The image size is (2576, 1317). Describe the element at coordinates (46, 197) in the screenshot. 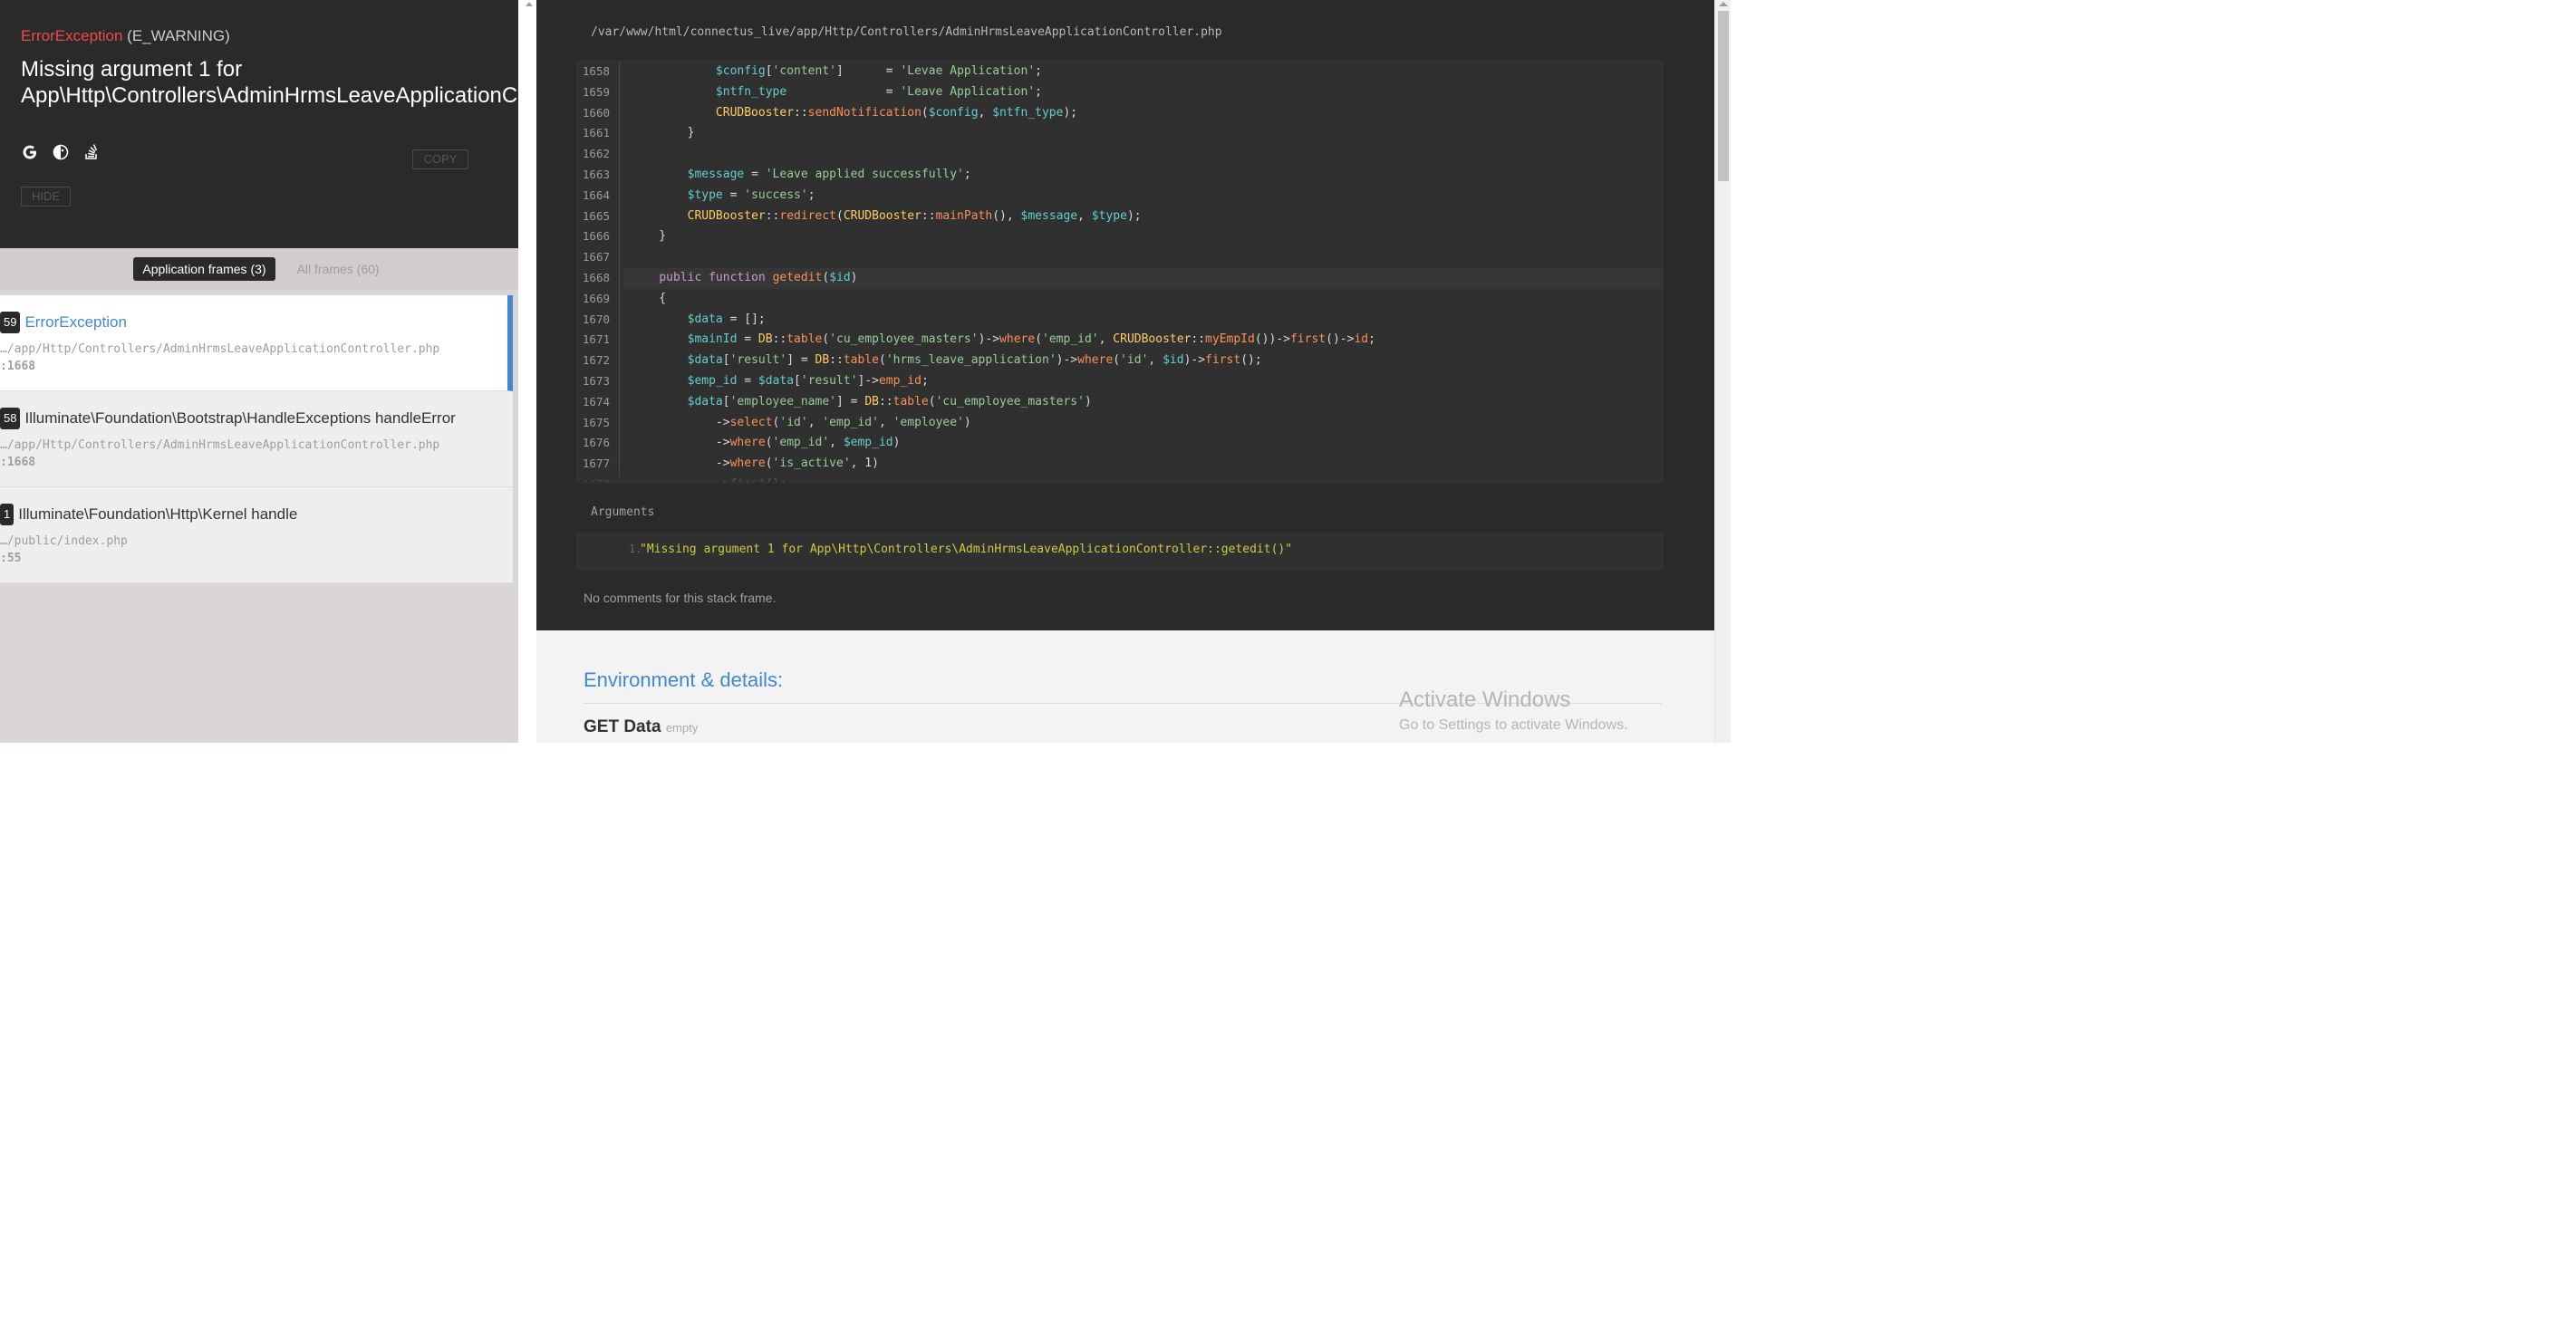

I see `hide-button: HIDE` at that location.